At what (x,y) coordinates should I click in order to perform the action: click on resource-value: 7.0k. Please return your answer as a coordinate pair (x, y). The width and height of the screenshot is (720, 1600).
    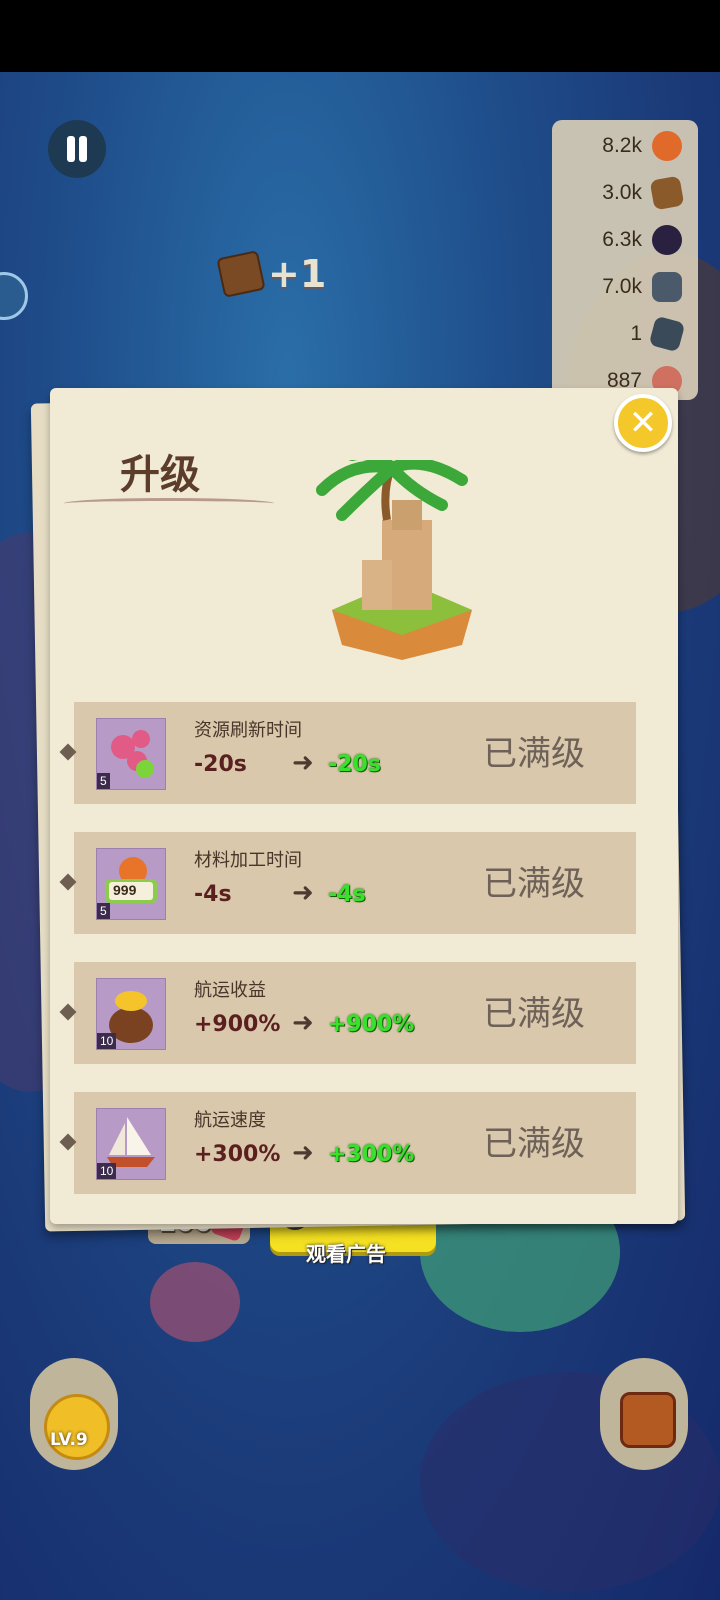
    Looking at the image, I should click on (622, 286).